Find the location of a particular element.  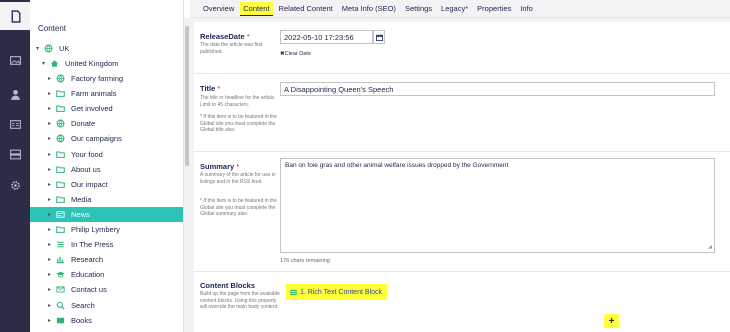

list-icon is located at coordinates (60, 244).